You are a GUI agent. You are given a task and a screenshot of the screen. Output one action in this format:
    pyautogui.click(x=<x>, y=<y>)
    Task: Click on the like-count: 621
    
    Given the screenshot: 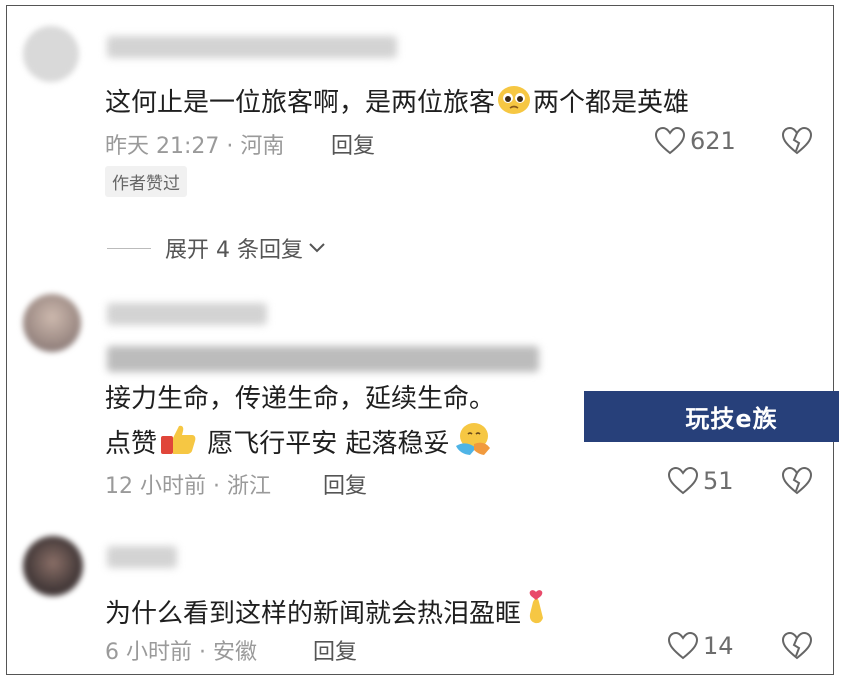 What is the action you would take?
    pyautogui.click(x=713, y=141)
    